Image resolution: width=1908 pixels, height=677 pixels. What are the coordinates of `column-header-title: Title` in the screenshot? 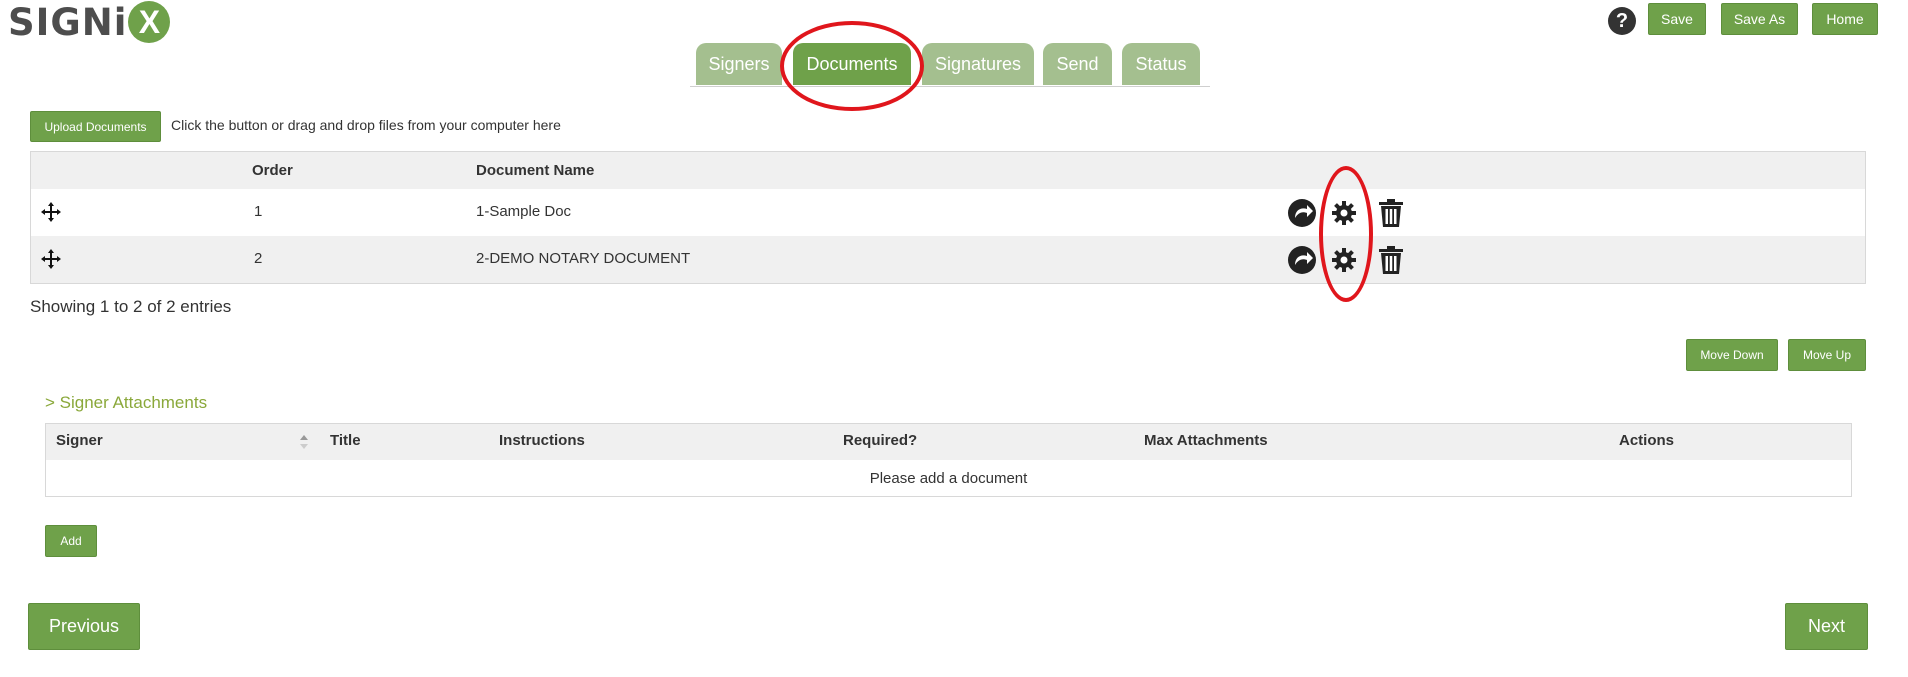 It's located at (345, 440).